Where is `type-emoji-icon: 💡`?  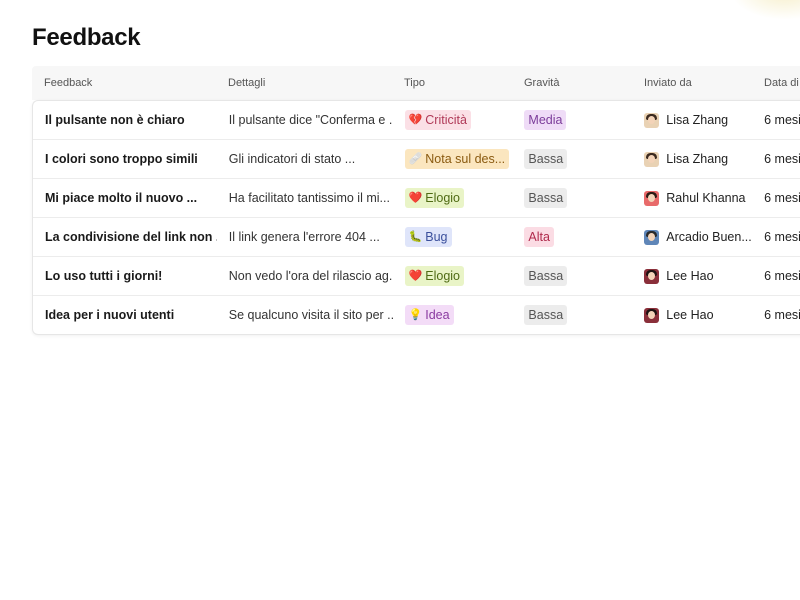
type-emoji-icon: 💡 is located at coordinates (415, 315).